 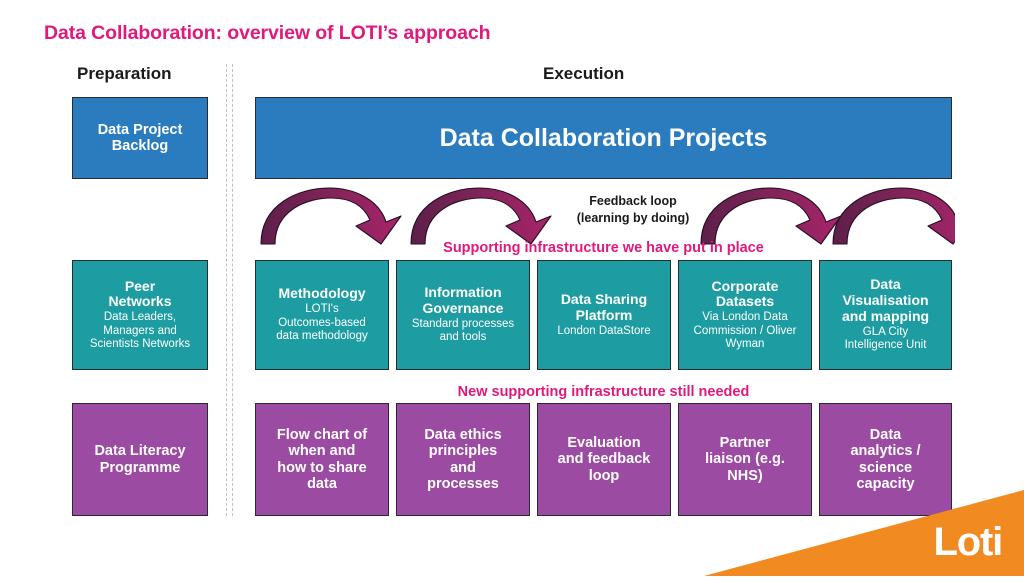 I want to click on card-subtitle: GLA City Intelligence Unit, so click(x=885, y=338).